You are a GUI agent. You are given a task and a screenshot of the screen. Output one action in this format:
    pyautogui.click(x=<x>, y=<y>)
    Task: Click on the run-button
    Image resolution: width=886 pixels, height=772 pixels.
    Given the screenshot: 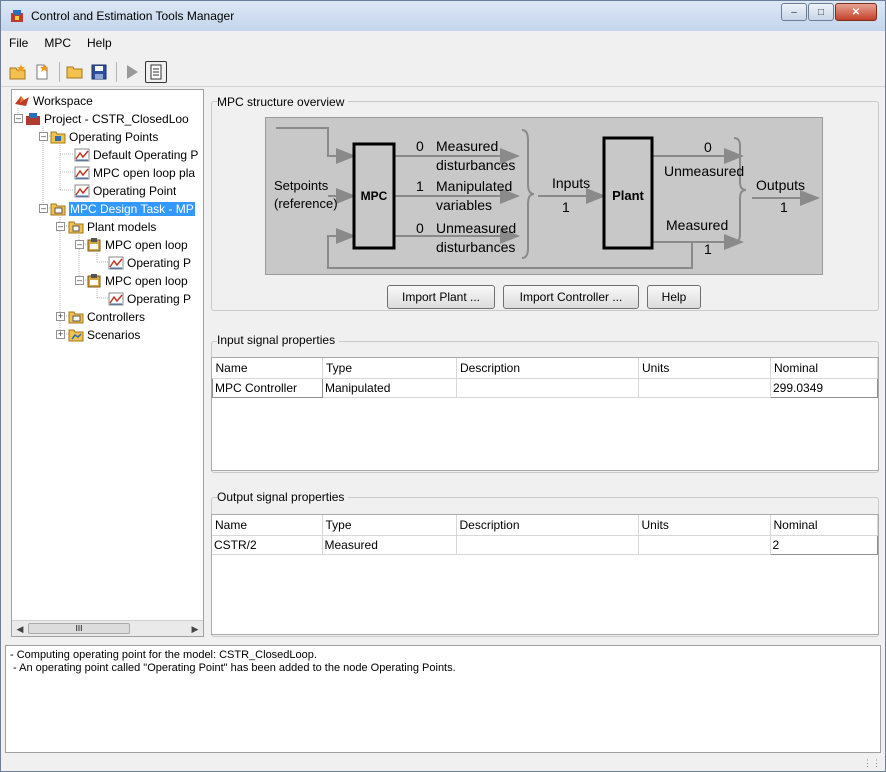 What is the action you would take?
    pyautogui.click(x=132, y=72)
    